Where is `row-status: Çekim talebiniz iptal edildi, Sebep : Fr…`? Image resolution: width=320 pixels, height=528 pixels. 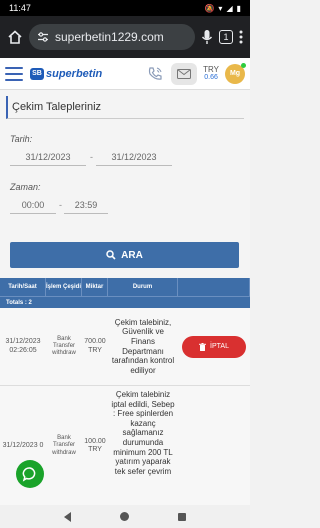 row-status: Çekim talebiniz iptal edildi, Sebep : Fr… is located at coordinates (143, 433).